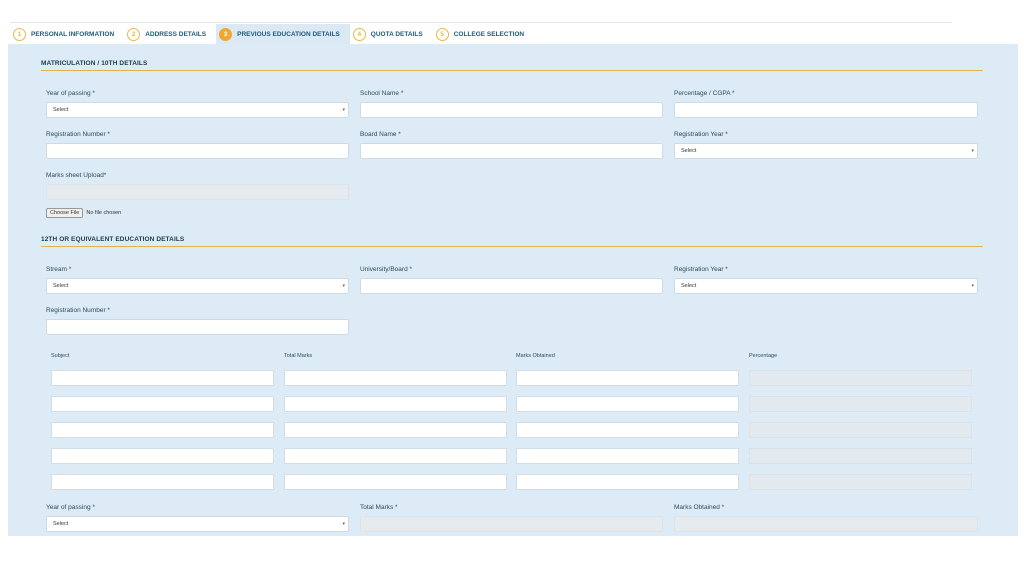  What do you see at coordinates (134, 34) in the screenshot?
I see `step-number: 2` at bounding box center [134, 34].